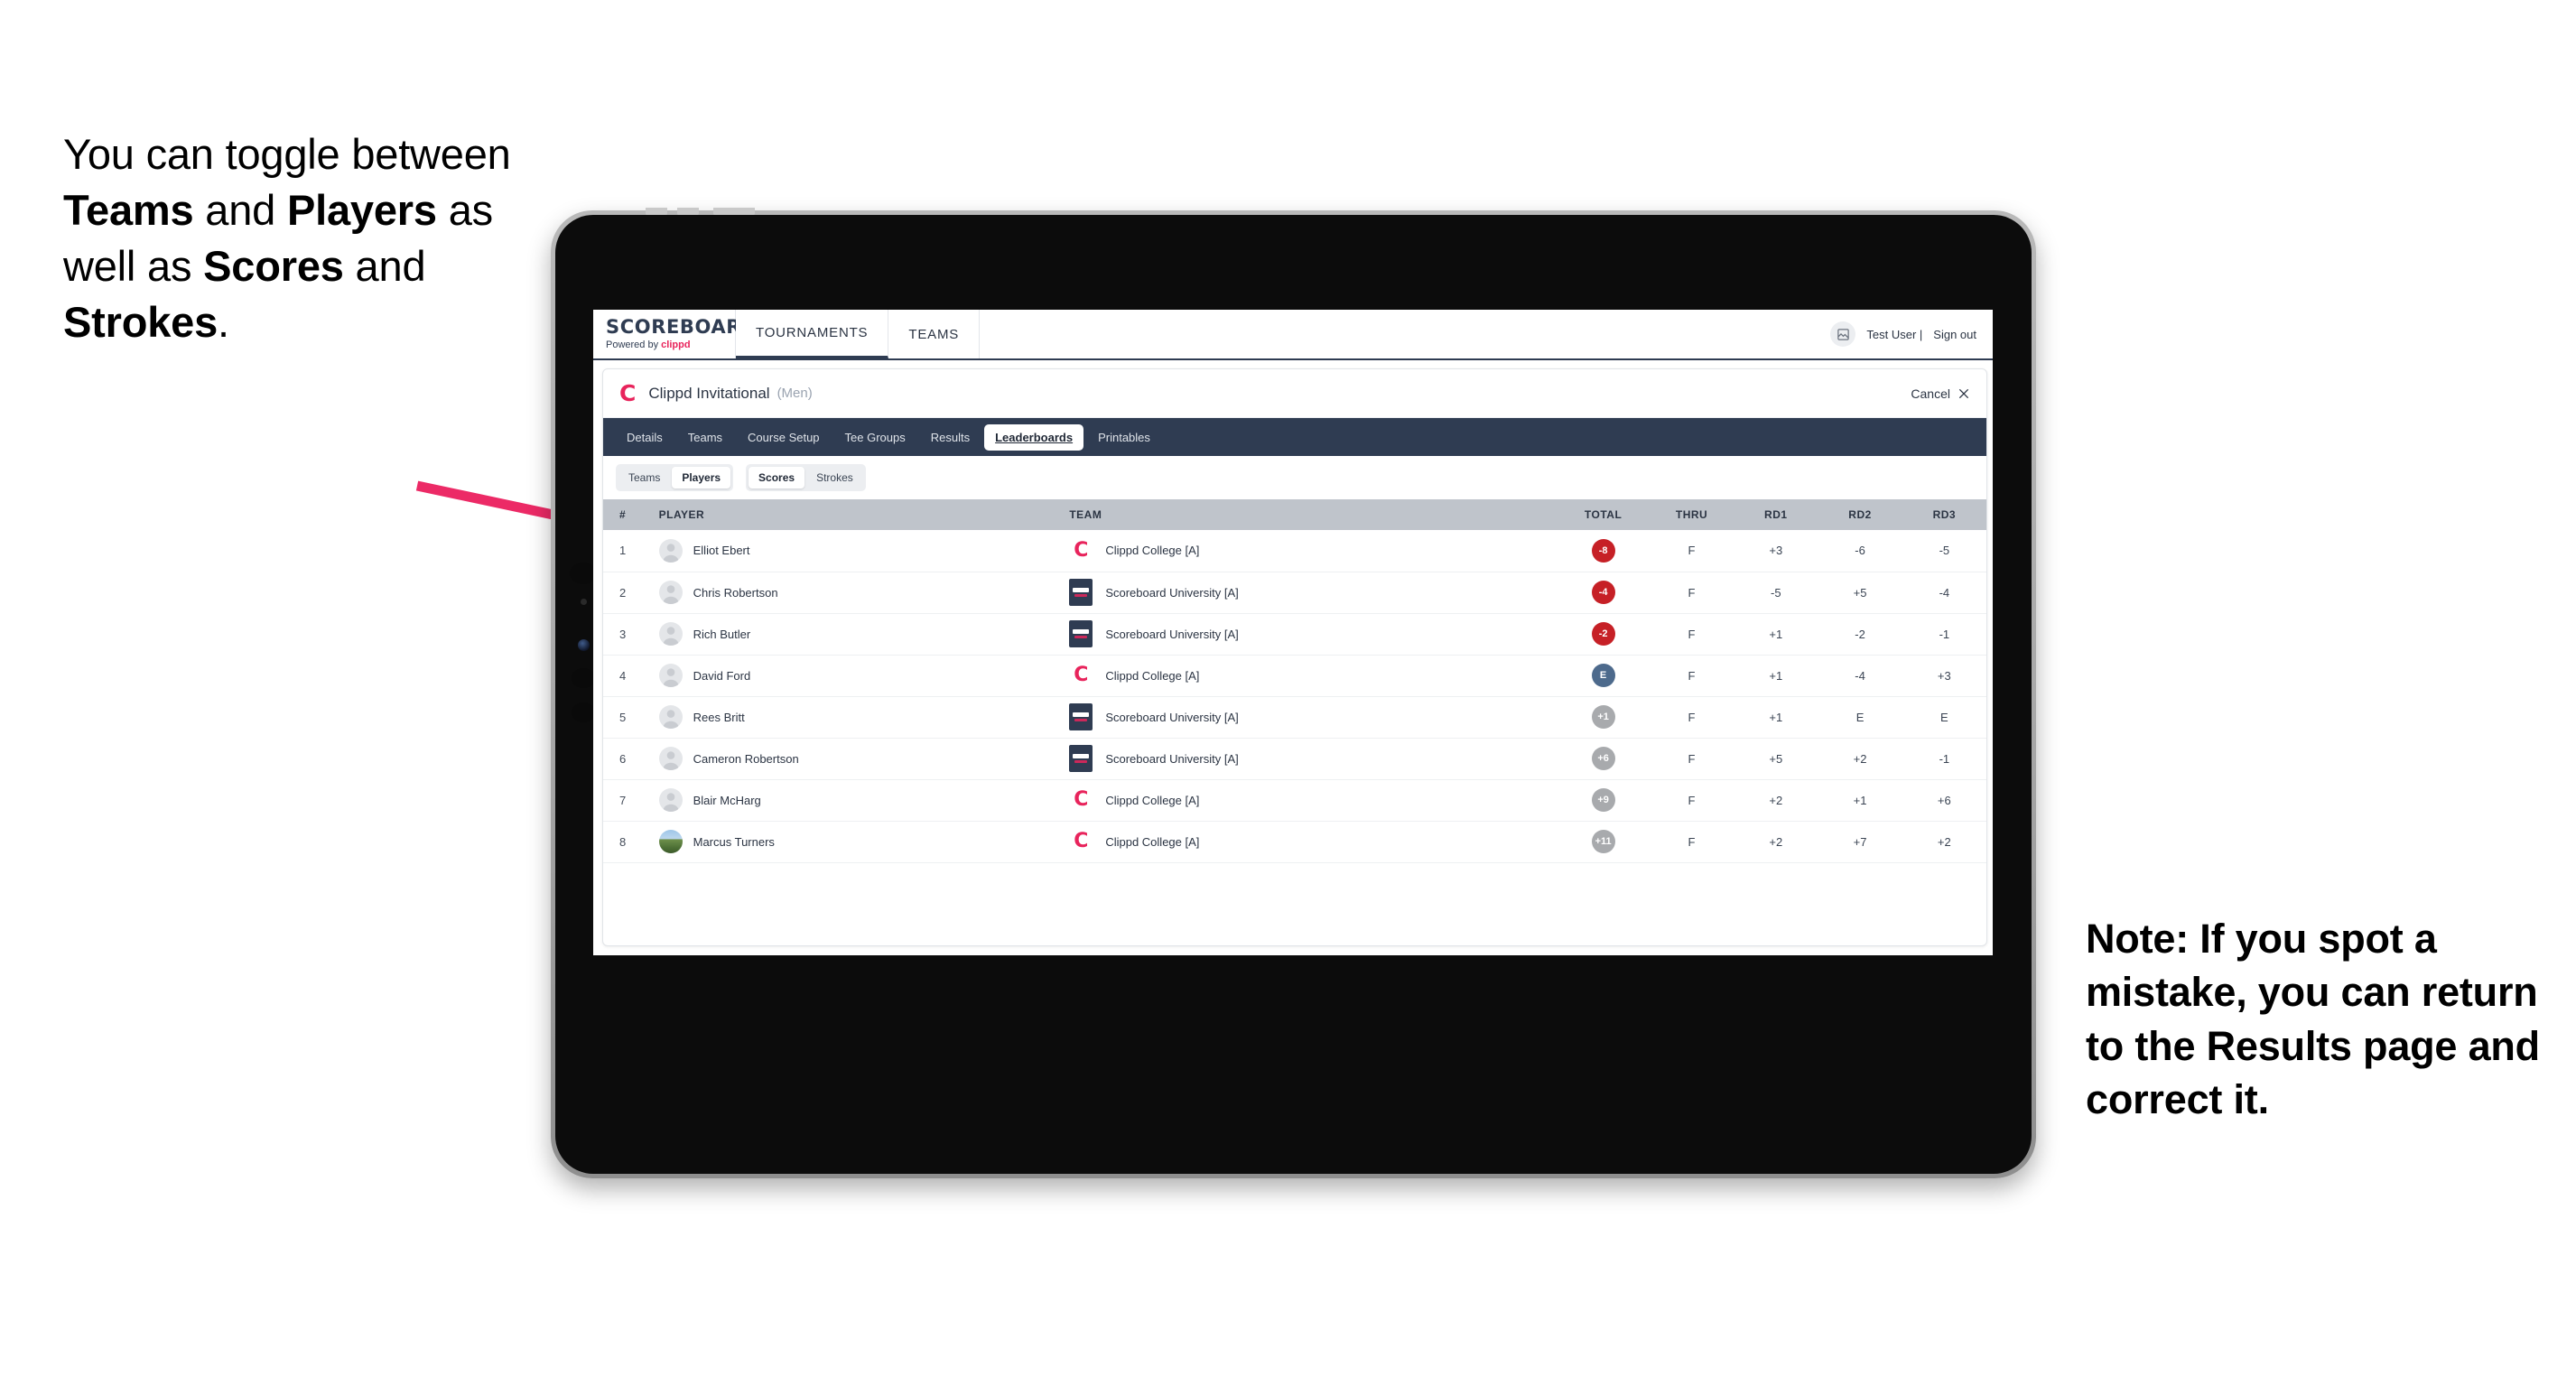 The width and height of the screenshot is (2576, 1386). I want to click on col-thru: THRU, so click(1691, 514).